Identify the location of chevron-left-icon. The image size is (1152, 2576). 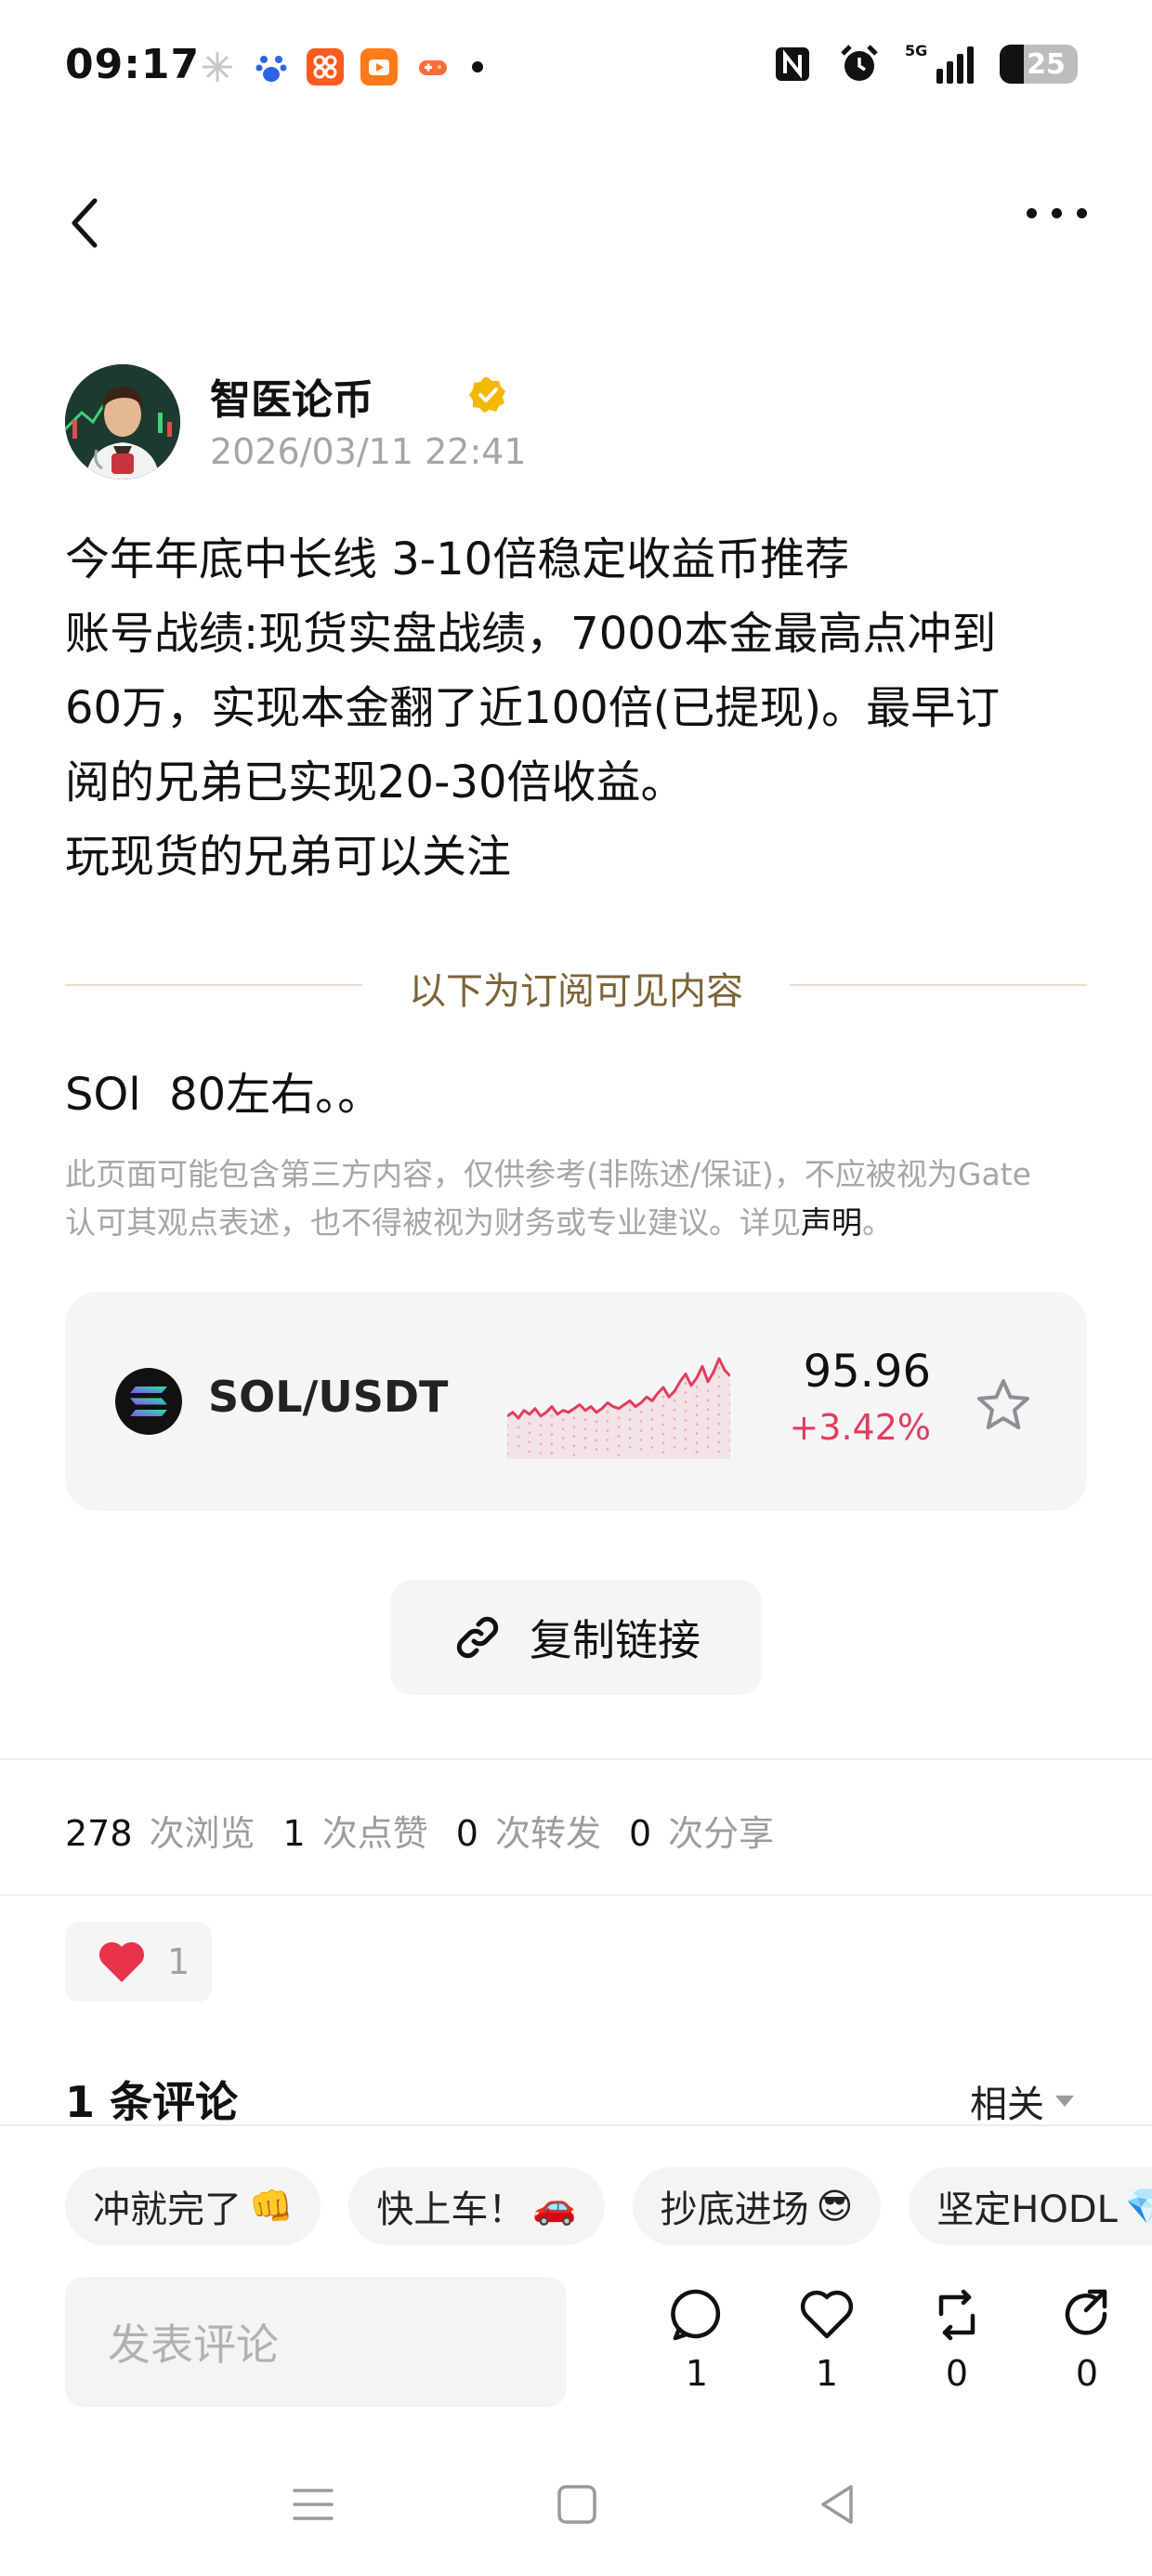
(85, 223).